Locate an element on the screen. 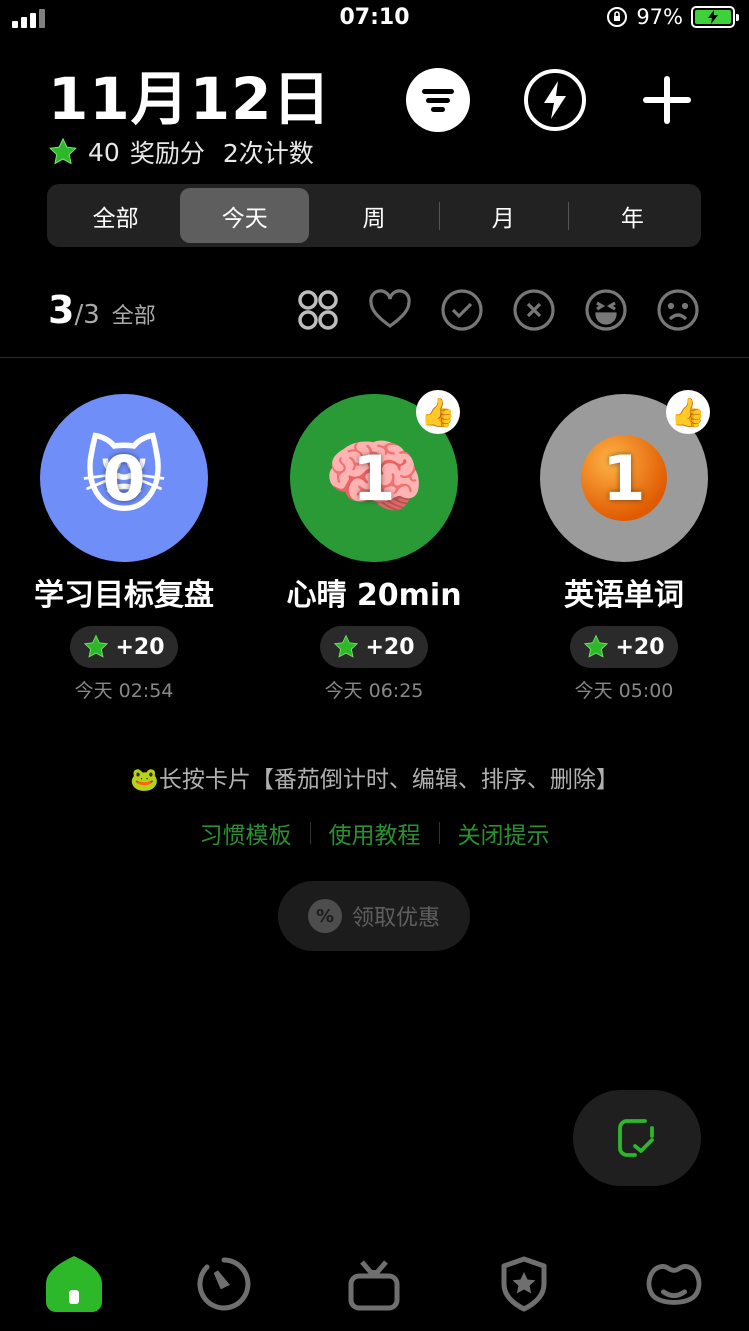 This screenshot has width=749, height=1331. habit-card: 1 👍 英语单词 +20 今天 05:00 is located at coordinates (624, 546).